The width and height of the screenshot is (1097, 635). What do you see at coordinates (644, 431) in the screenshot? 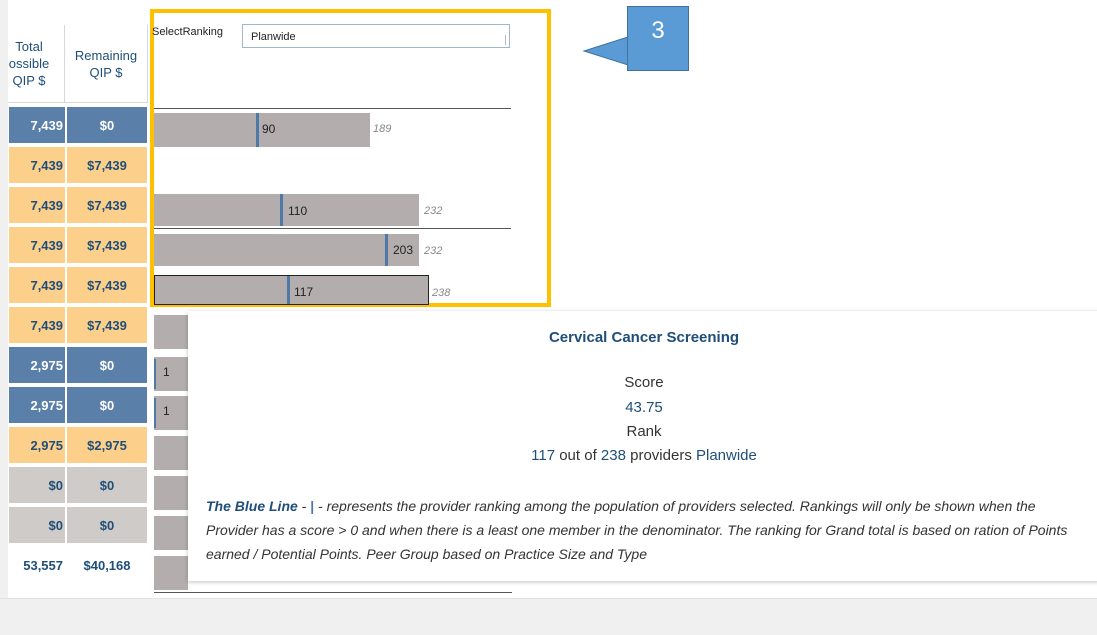
I see `tooltip-rank-label: Rank` at bounding box center [644, 431].